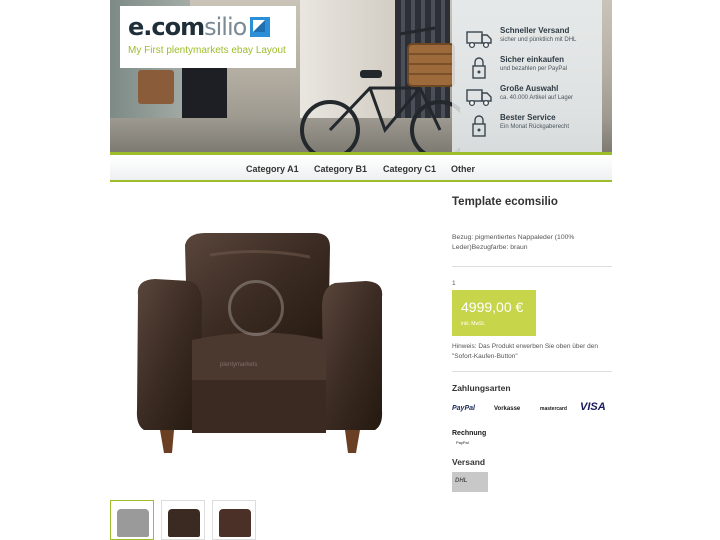 The image size is (720, 540). What do you see at coordinates (534, 69) in the screenshot?
I see `feature-subtitle: und bezahlen per PayPal` at bounding box center [534, 69].